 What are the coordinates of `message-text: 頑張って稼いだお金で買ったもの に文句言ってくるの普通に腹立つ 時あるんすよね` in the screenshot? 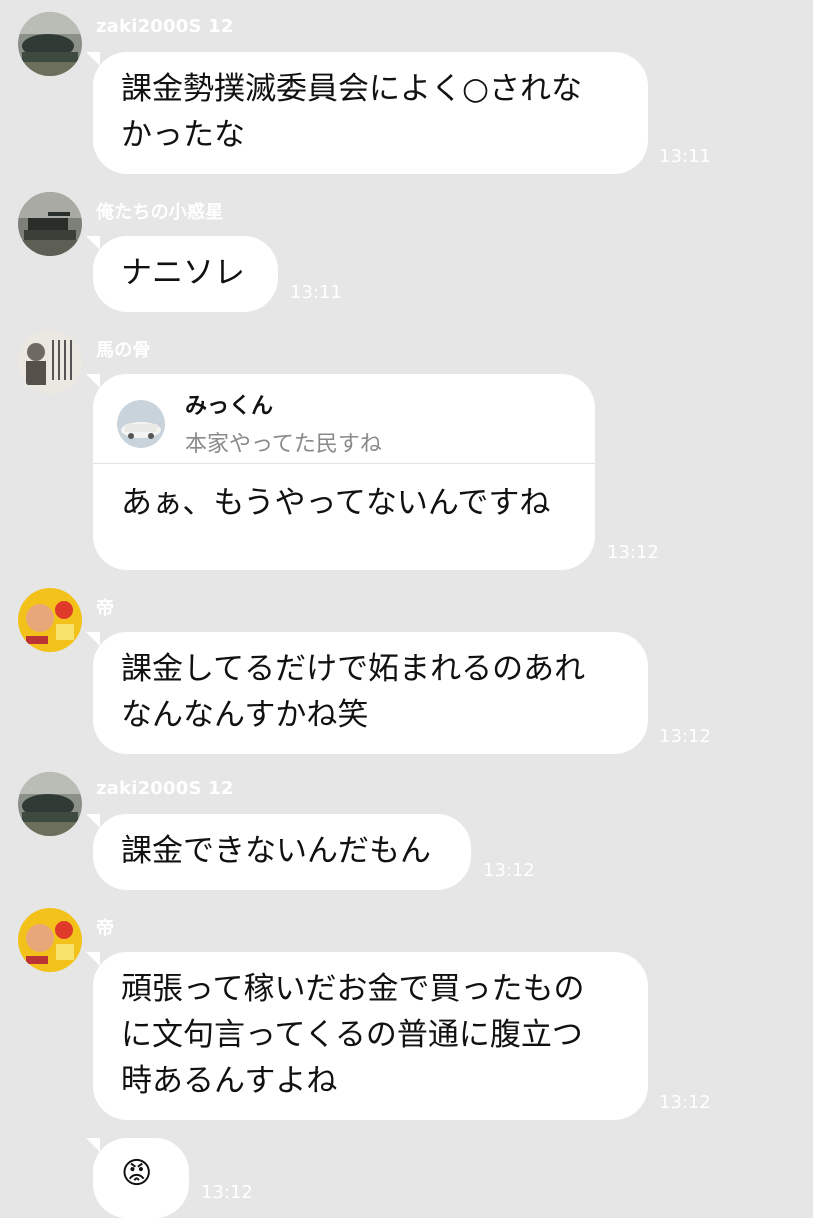 It's located at (353, 1035).